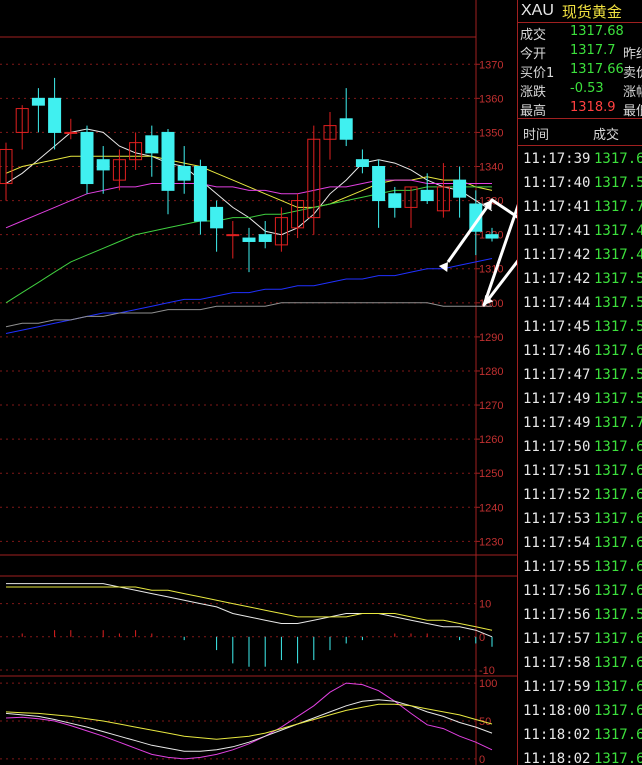 The width and height of the screenshot is (642, 765). Describe the element at coordinates (491, 168) in the screenshot. I see `y-tick-label: 1340` at that location.